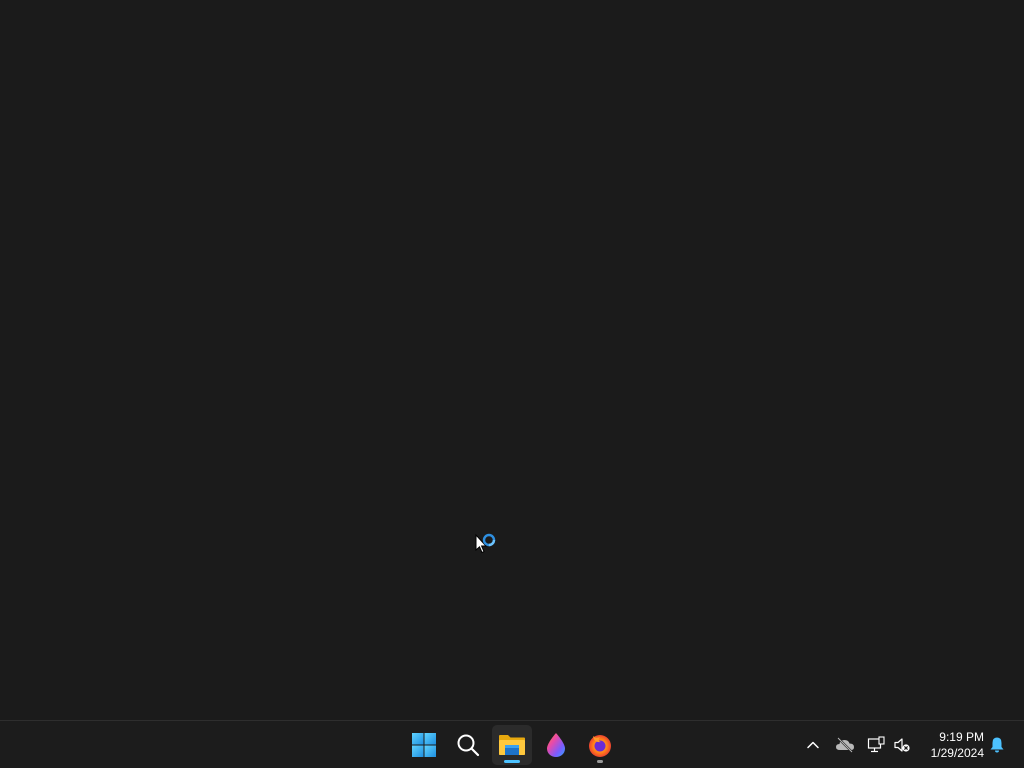 The height and width of the screenshot is (768, 1024). I want to click on file-explorer-button, so click(512, 745).